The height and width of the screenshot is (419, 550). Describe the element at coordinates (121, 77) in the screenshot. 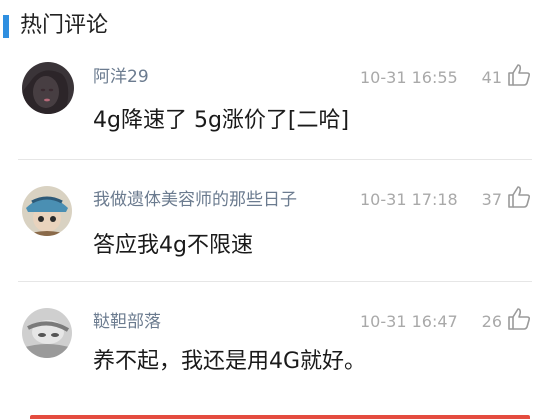

I see `comment-username: 阿洋29` at that location.